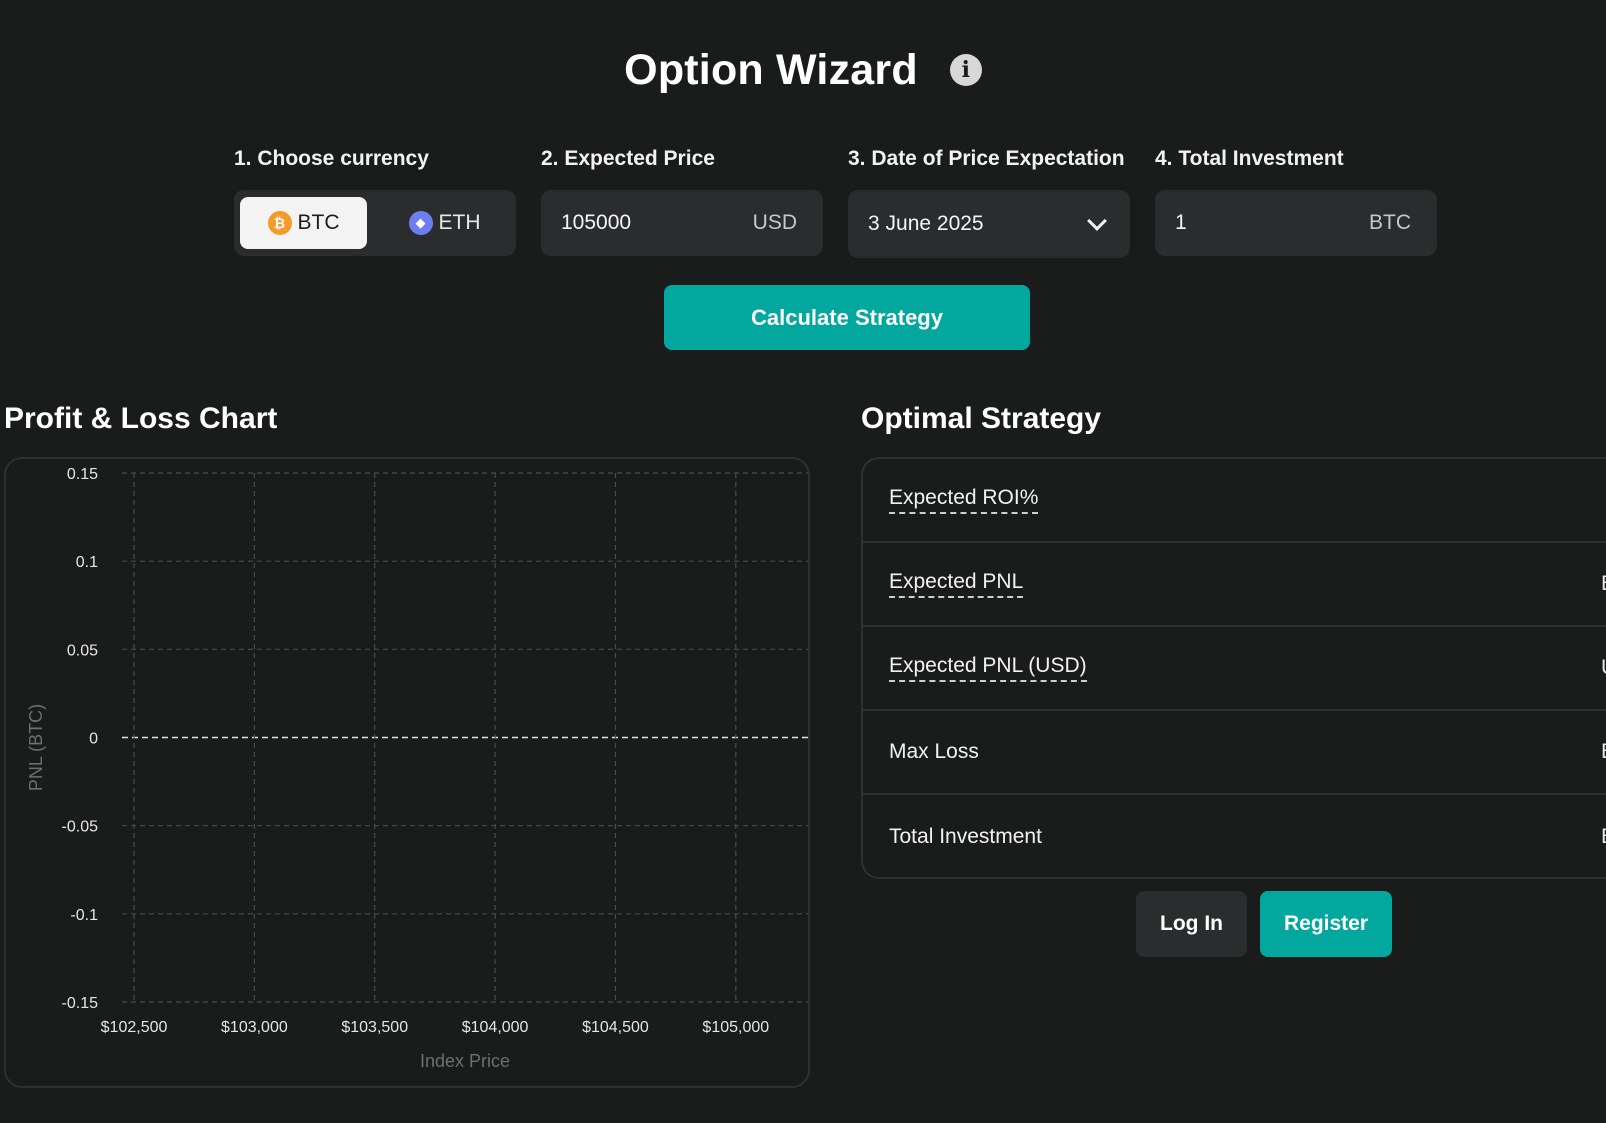 Image resolution: width=1606 pixels, height=1123 pixels. I want to click on login-button: Log In, so click(1191, 924).